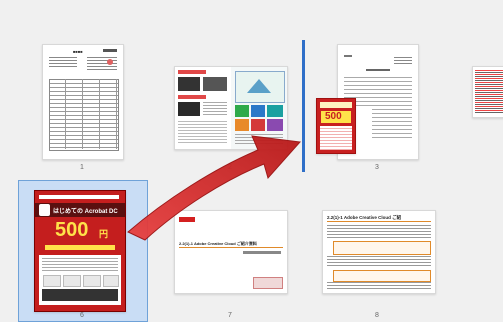 Image resolution: width=503 pixels, height=322 pixels. I want to click on page2-diagram-shape, so click(259, 86).